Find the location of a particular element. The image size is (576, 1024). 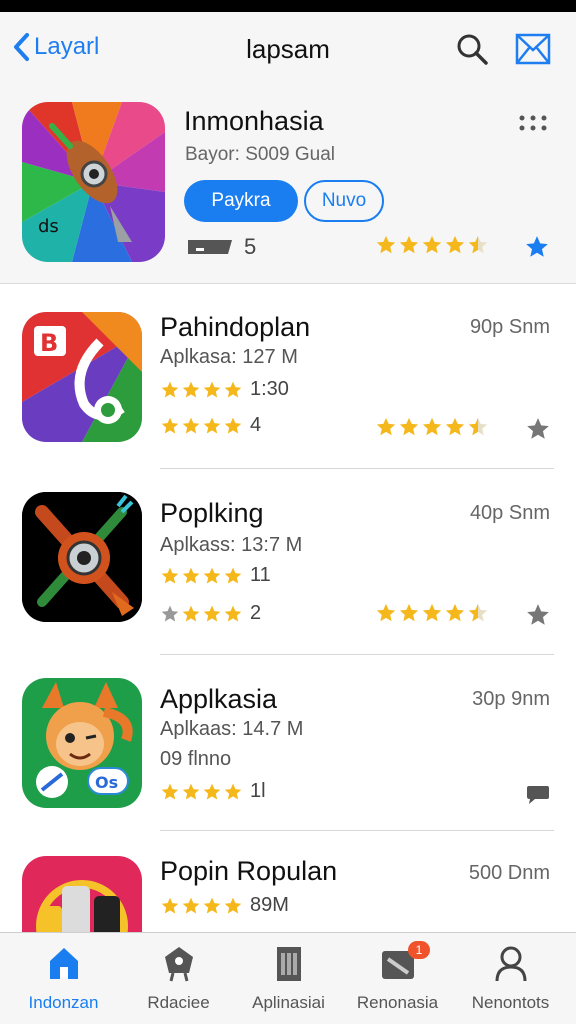

rating-count: 11 is located at coordinates (260, 575).